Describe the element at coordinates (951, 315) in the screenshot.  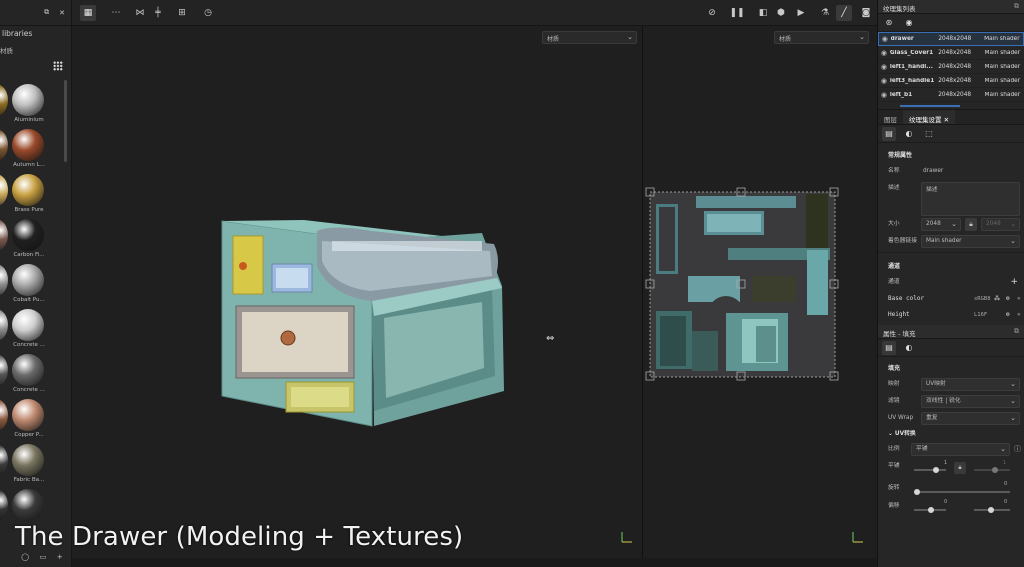
I see `channel-row: Height L16F ⚙ ✕` at that location.